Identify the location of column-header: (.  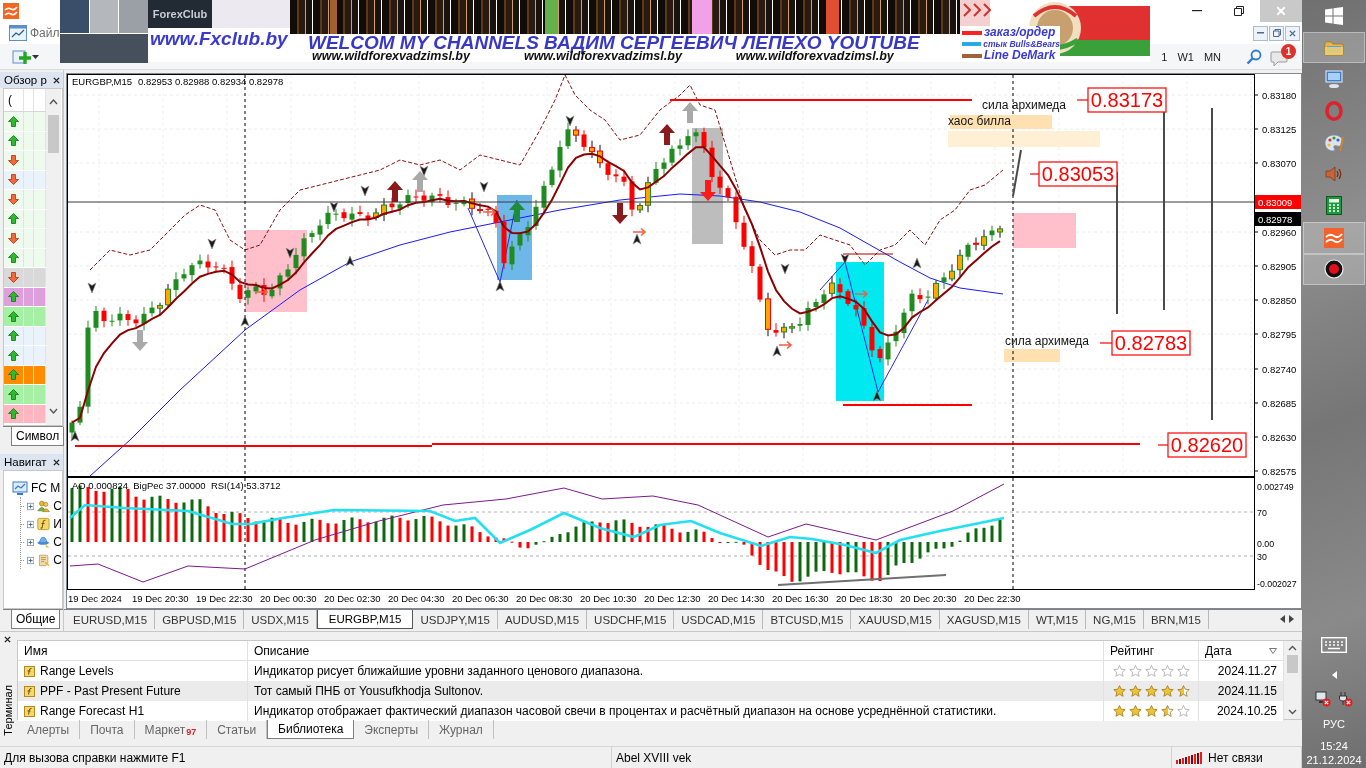
(14, 100).